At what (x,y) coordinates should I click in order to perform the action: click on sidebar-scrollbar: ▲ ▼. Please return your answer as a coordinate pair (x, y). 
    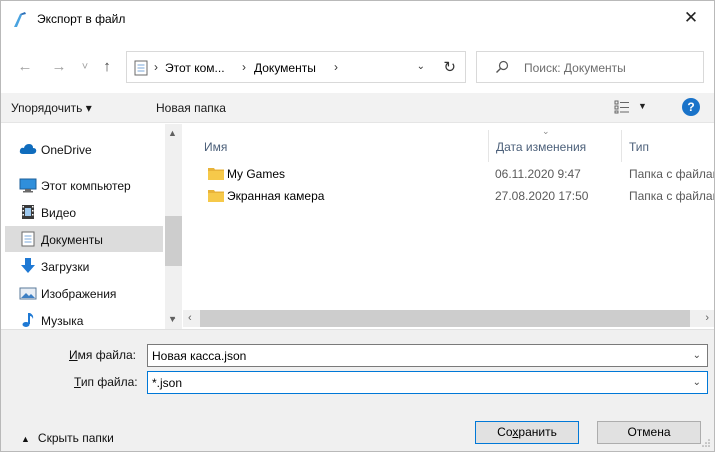
    Looking at the image, I should click on (173, 226).